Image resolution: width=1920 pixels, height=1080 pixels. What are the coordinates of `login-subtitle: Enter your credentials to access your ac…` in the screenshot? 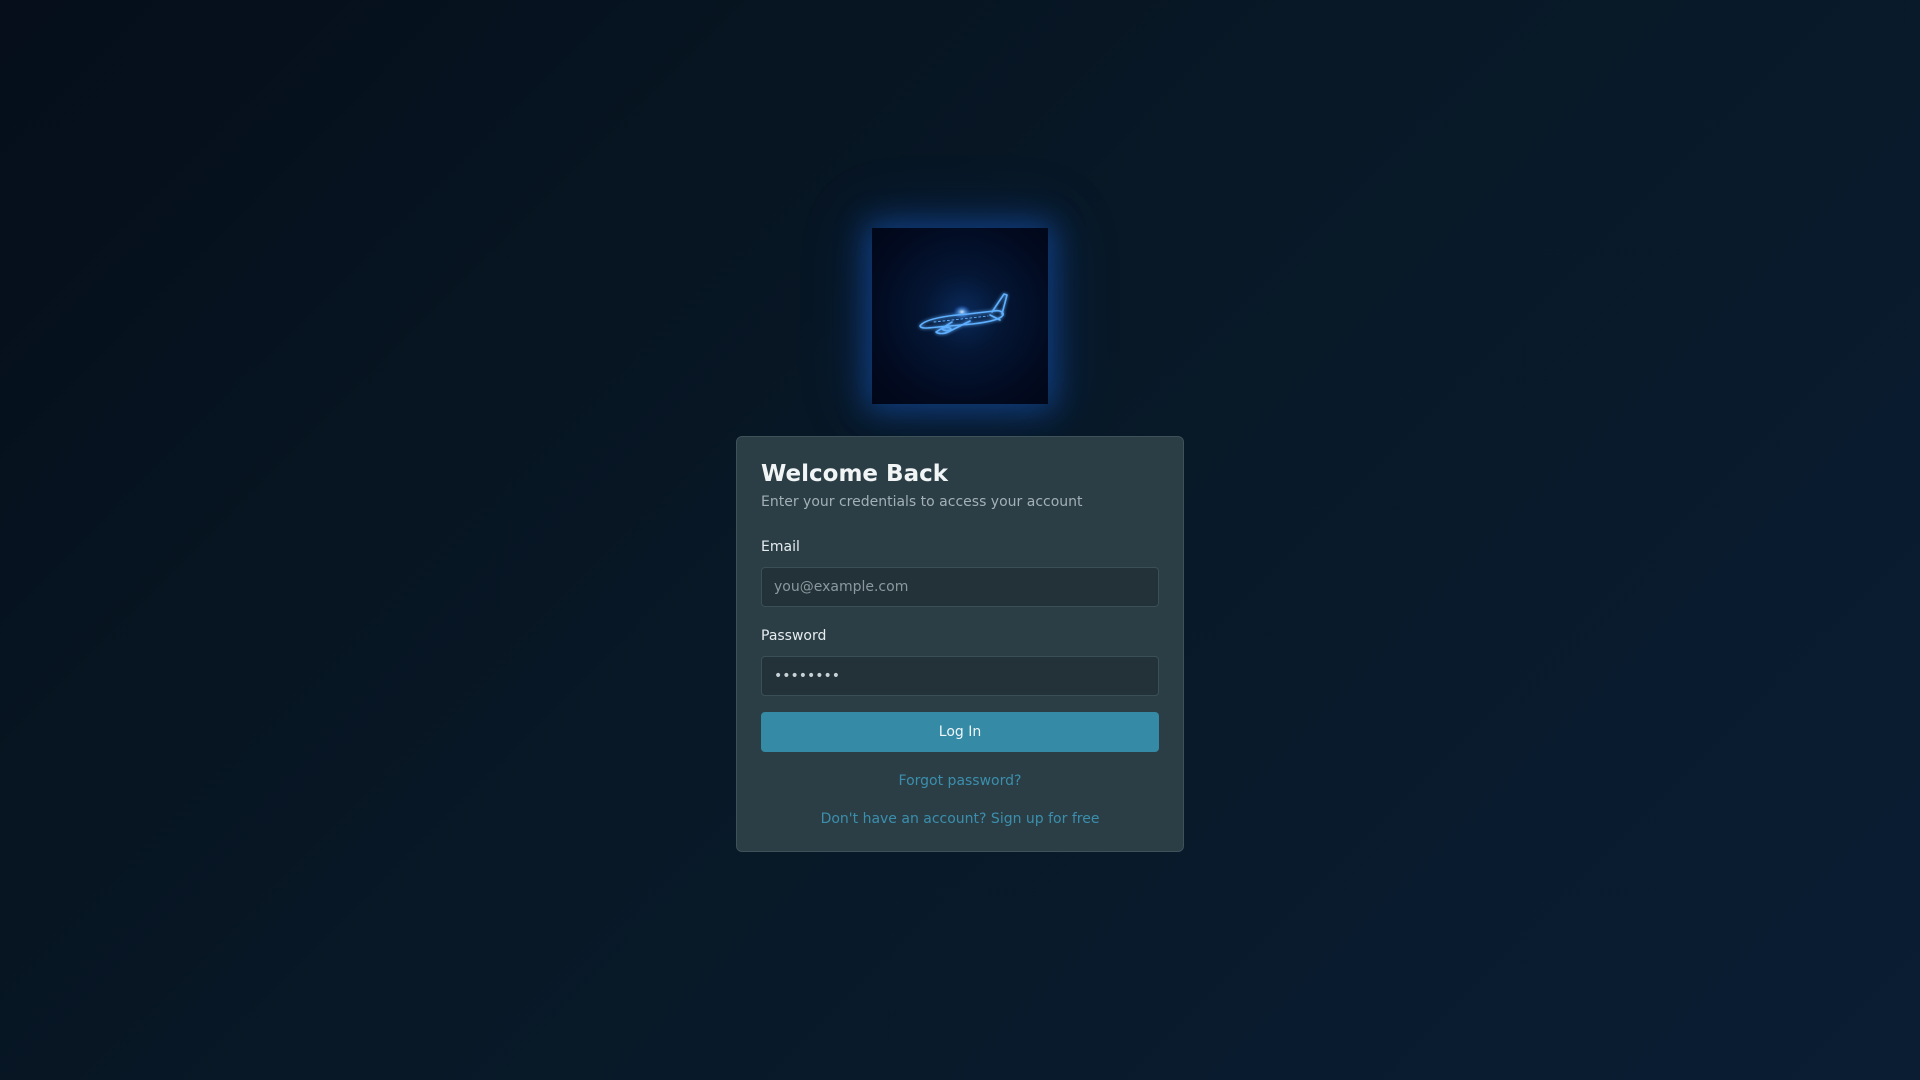 It's located at (922, 502).